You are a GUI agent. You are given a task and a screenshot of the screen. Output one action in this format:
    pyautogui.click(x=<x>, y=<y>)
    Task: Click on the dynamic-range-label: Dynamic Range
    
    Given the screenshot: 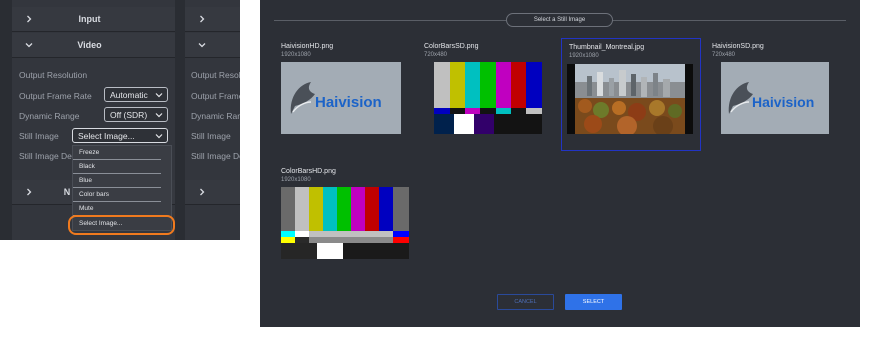 What is the action you would take?
    pyautogui.click(x=49, y=116)
    